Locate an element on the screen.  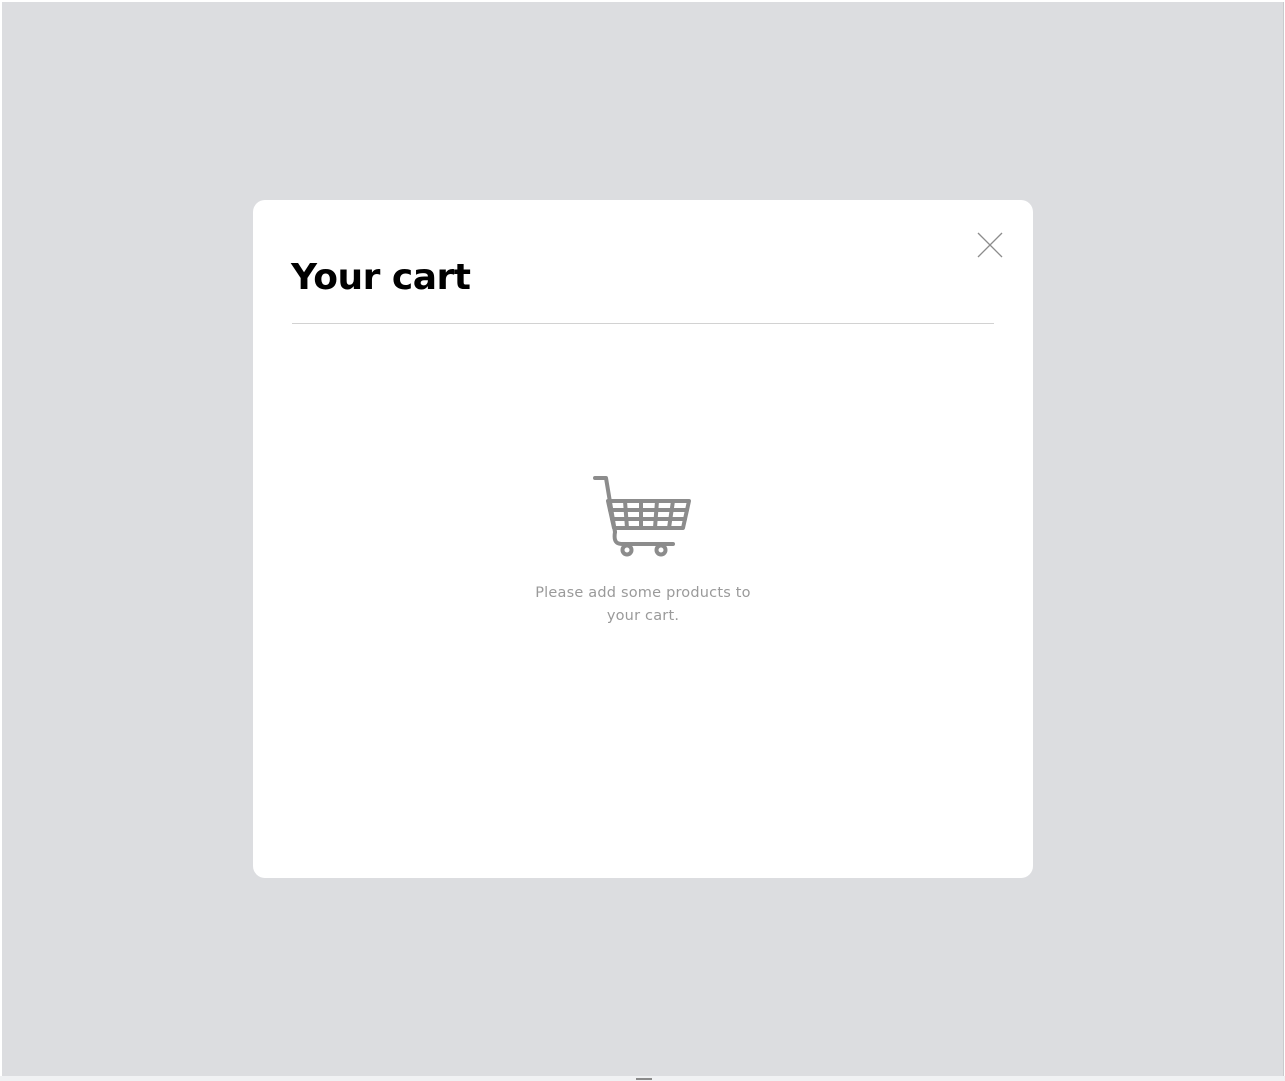
scroll-indicator is located at coordinates (644, 1079).